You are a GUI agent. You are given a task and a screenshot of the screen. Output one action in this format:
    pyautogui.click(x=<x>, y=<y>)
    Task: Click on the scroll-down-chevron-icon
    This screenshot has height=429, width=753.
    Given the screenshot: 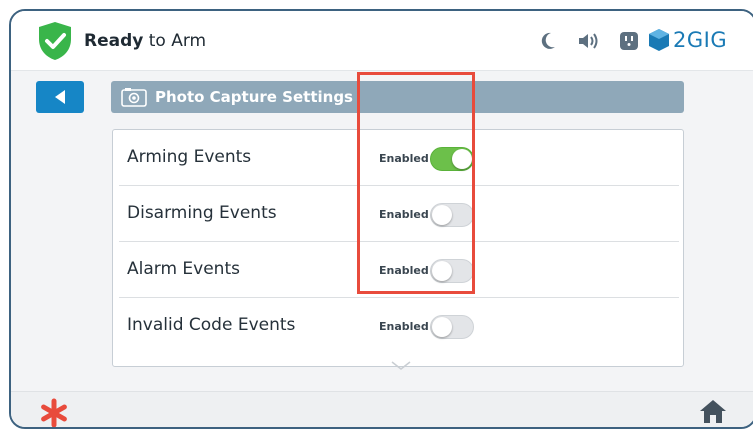 What is the action you would take?
    pyautogui.click(x=401, y=366)
    